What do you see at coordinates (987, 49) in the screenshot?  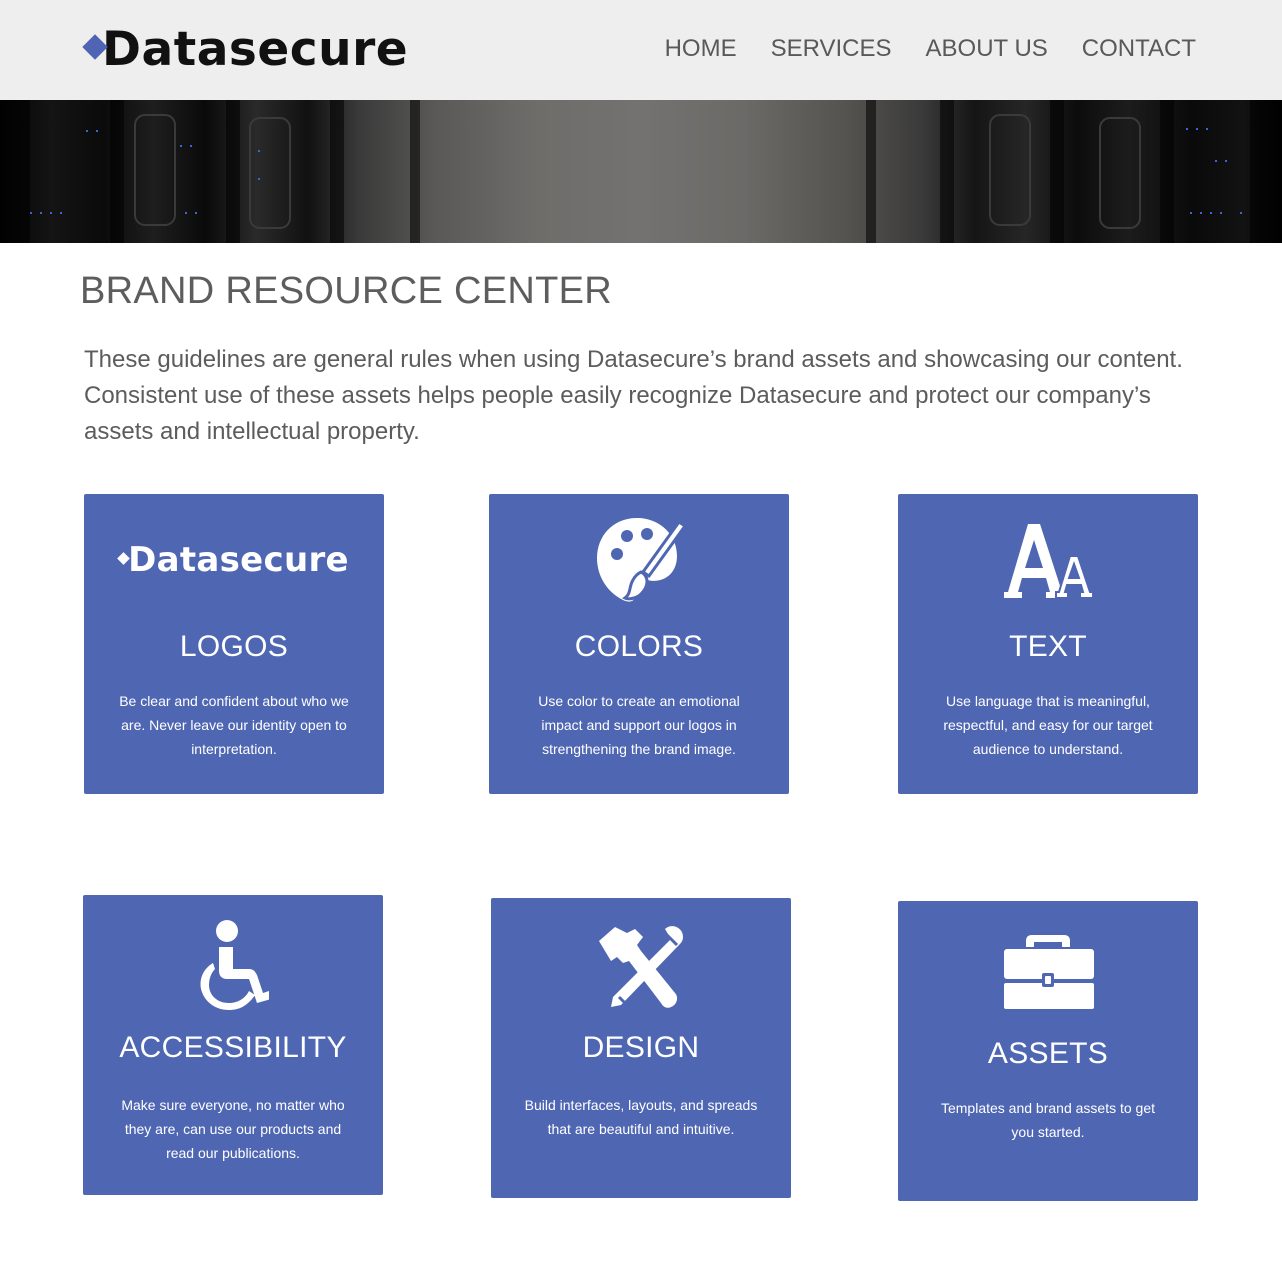 I see `nav-about-us: ABOUT US` at bounding box center [987, 49].